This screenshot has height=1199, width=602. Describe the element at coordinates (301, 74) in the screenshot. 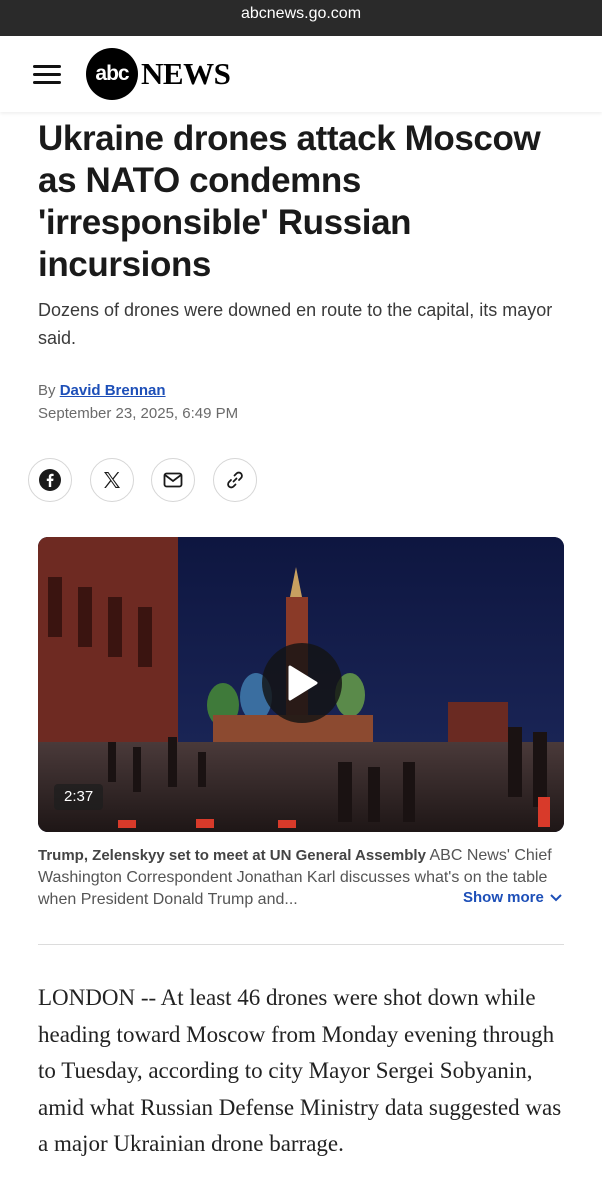

I see `site-header: abc NEWS` at that location.